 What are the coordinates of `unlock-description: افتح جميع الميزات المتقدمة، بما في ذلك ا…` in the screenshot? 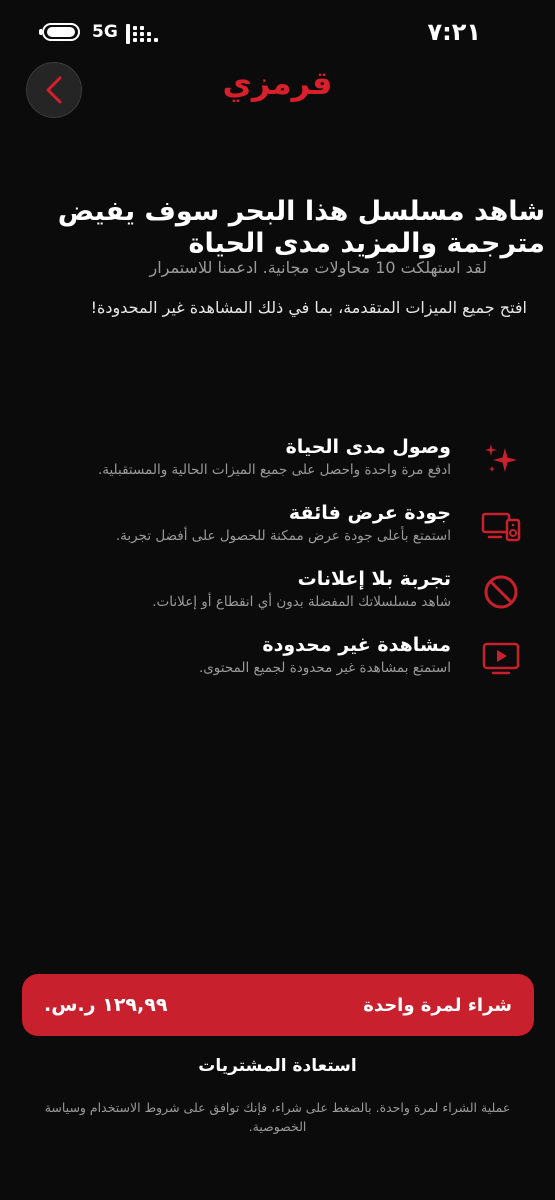 It's located at (308, 307).